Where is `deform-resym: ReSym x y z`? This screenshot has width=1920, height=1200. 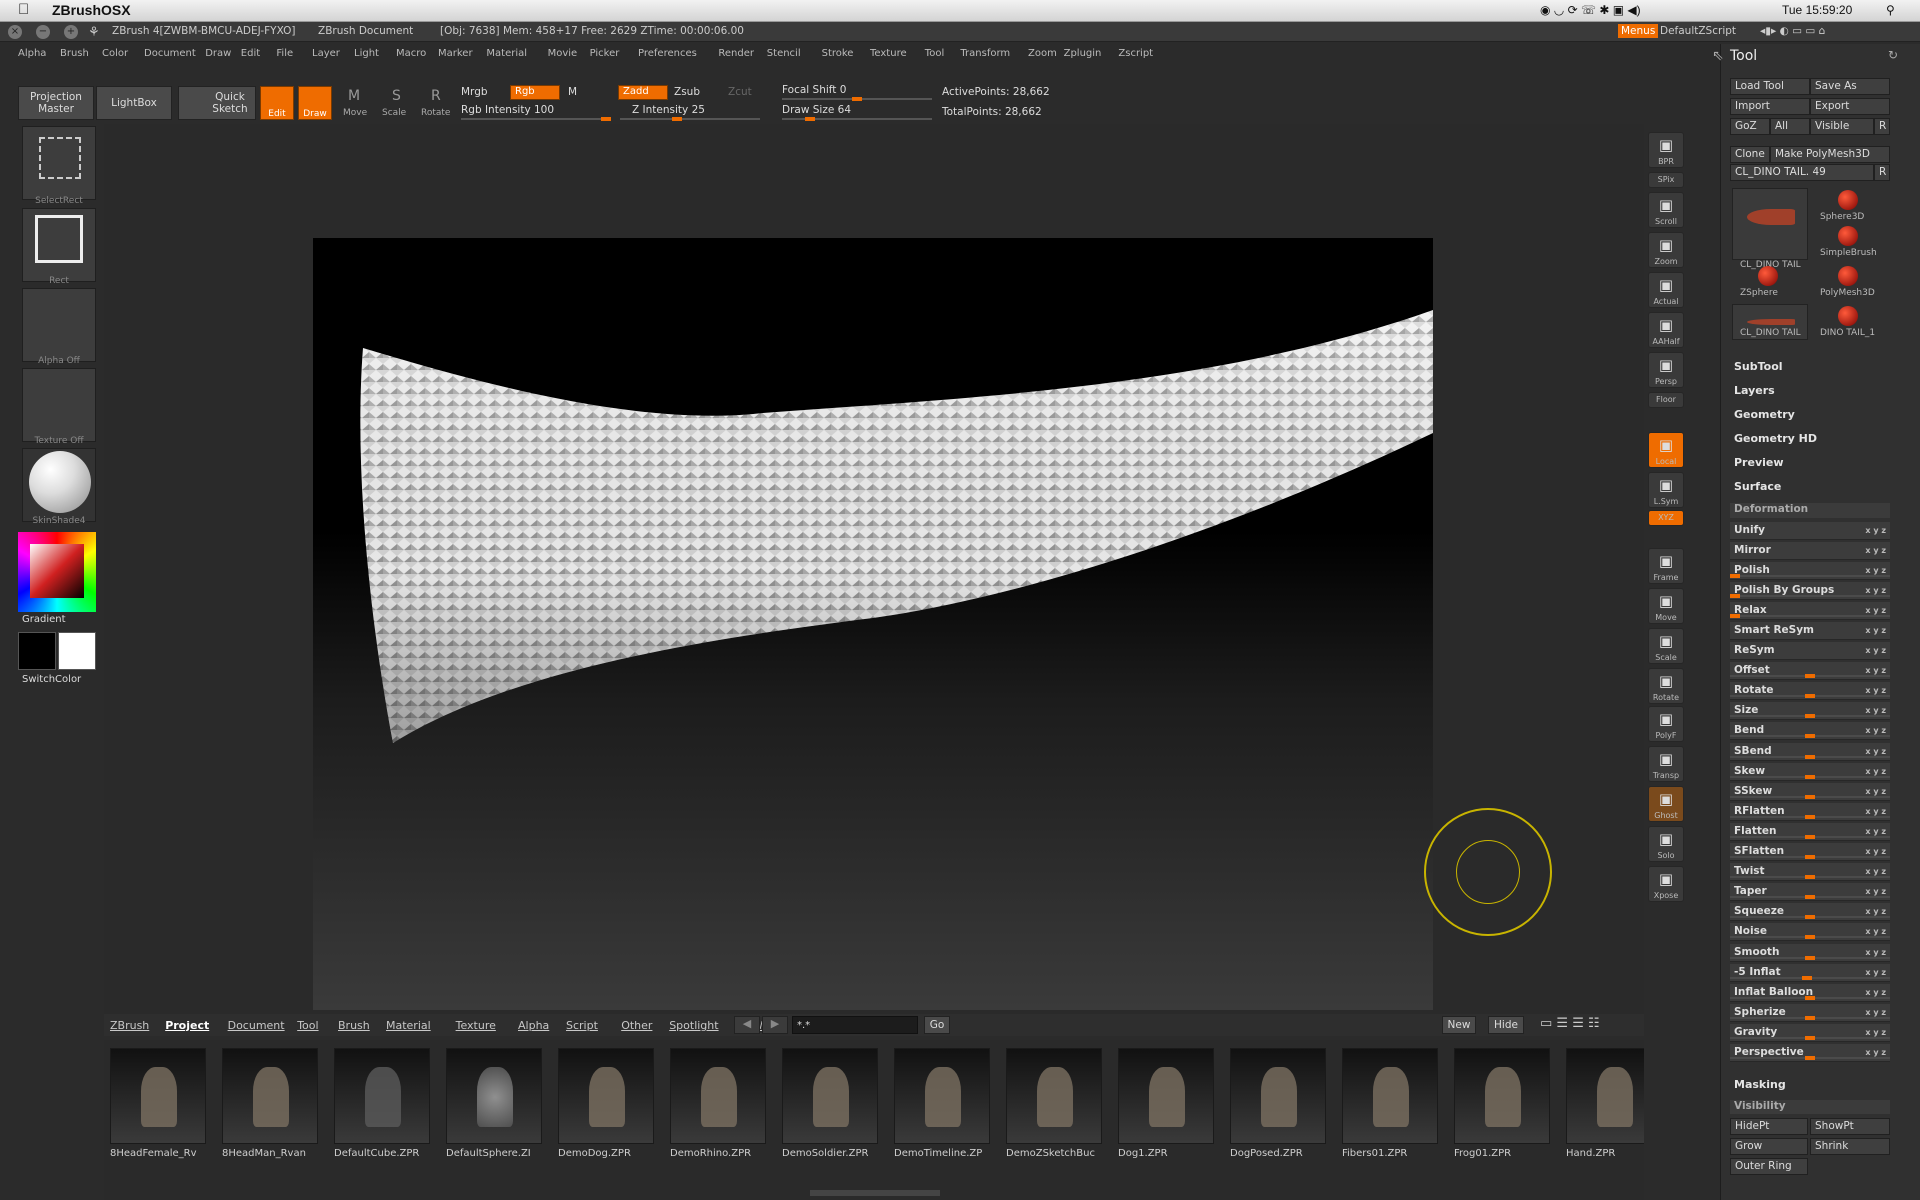 deform-resym: ReSym x y z is located at coordinates (1810, 651).